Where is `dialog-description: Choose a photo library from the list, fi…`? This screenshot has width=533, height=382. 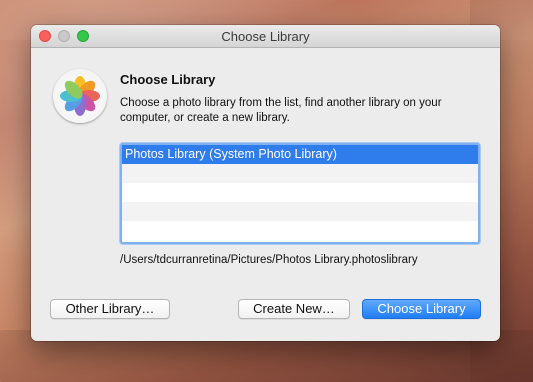
dialog-description: Choose a photo library from the list, fi… is located at coordinates (281, 110).